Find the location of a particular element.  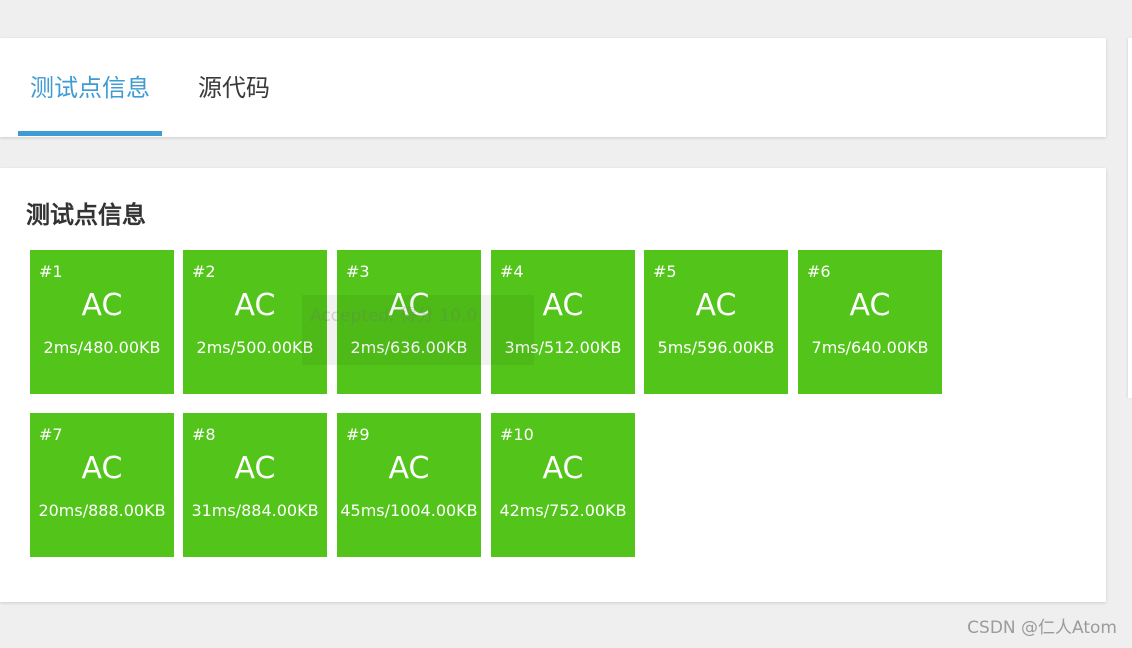

test-case-stats: 20ms/888.00KB is located at coordinates (102, 510).